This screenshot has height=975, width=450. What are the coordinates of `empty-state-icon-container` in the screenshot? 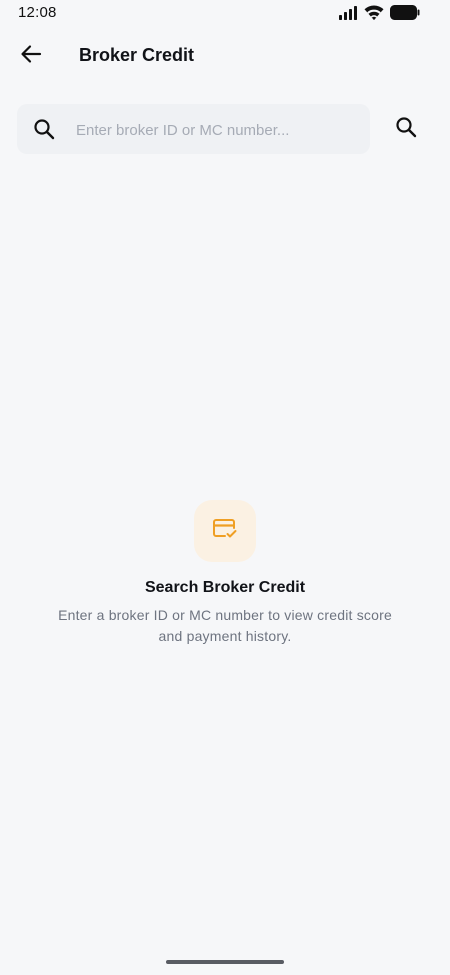 It's located at (225, 531).